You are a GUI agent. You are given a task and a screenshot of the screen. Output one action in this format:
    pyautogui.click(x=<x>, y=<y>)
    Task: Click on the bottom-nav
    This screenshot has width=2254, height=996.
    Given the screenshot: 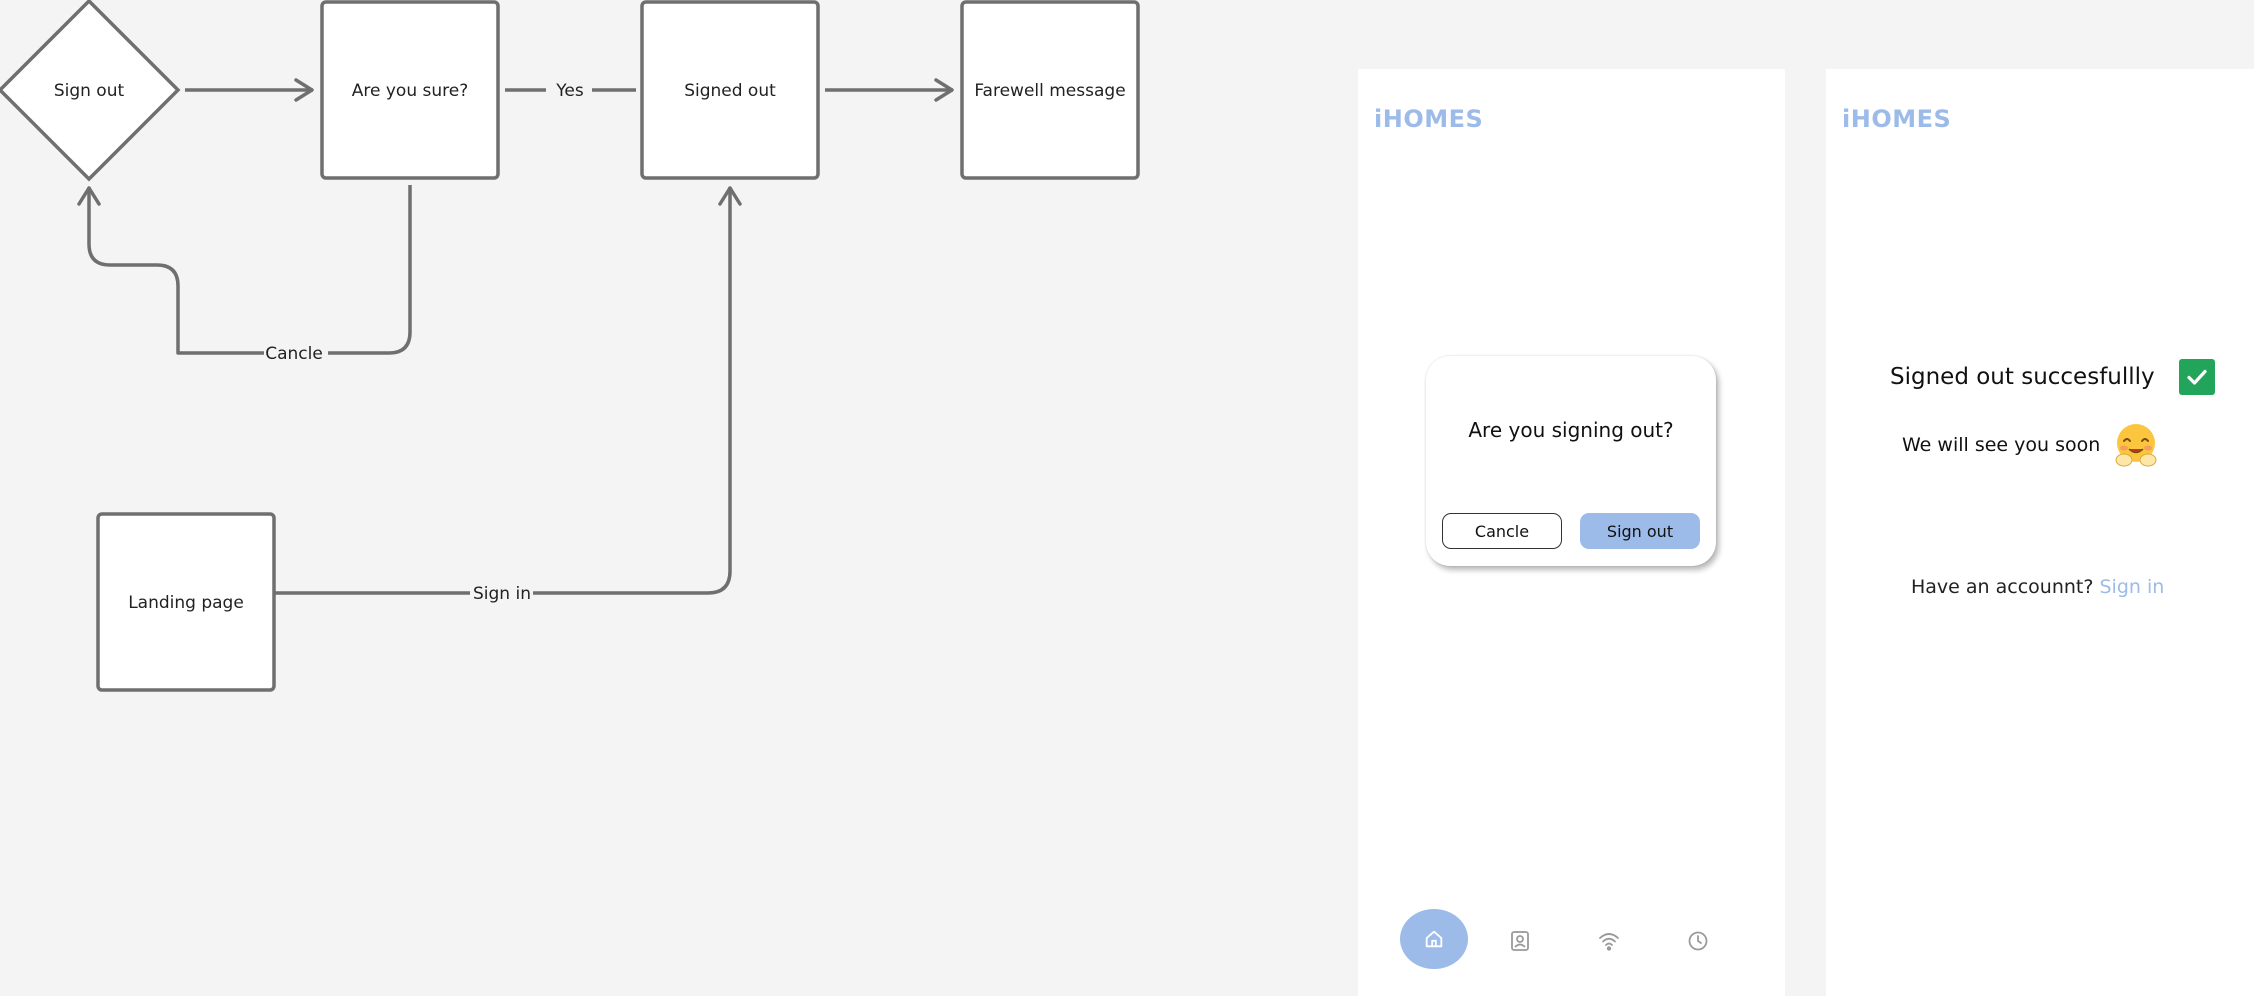 What is the action you would take?
    pyautogui.click(x=1571, y=939)
    